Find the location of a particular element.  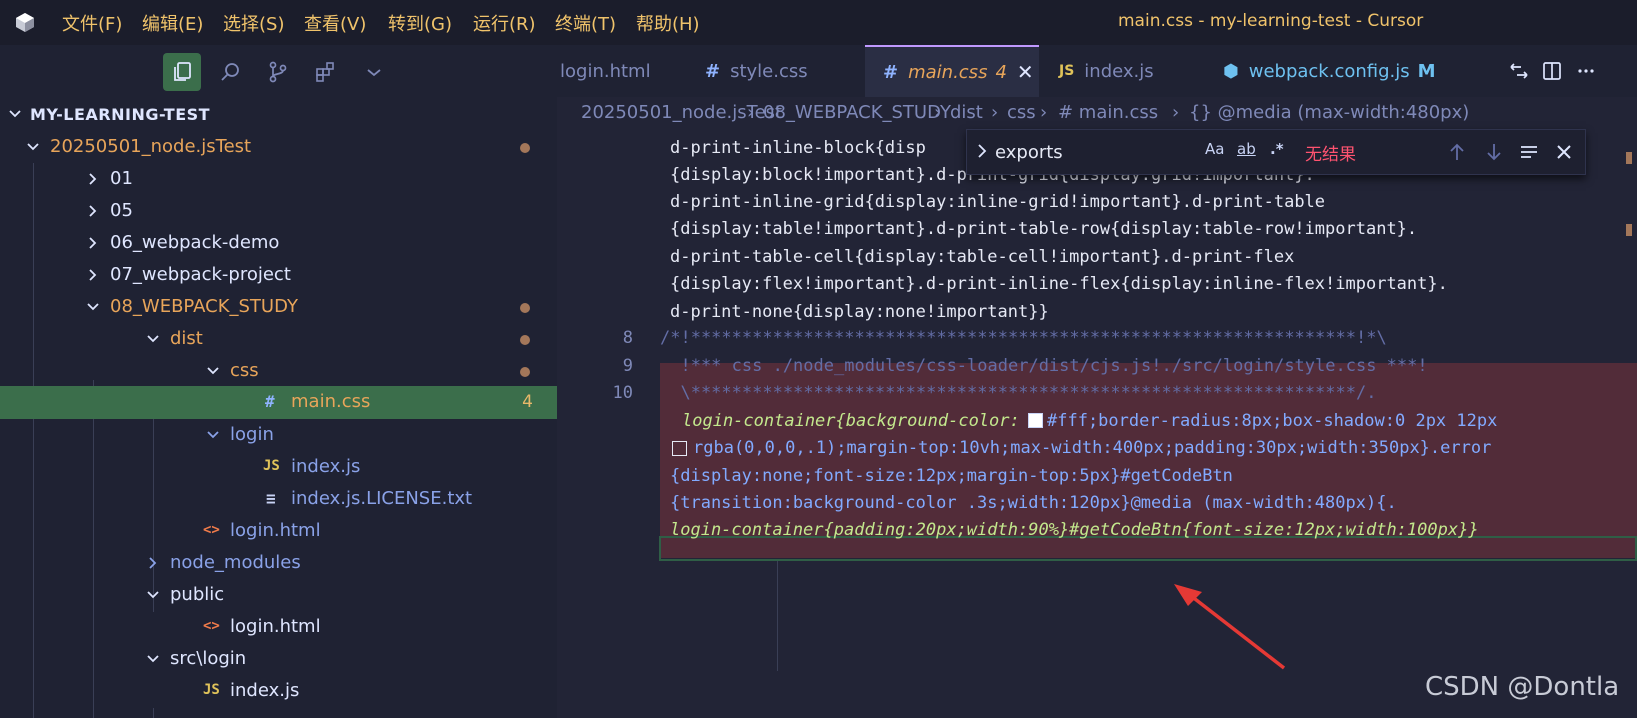

match-case-toggle: Aa is located at coordinates (1214, 149).